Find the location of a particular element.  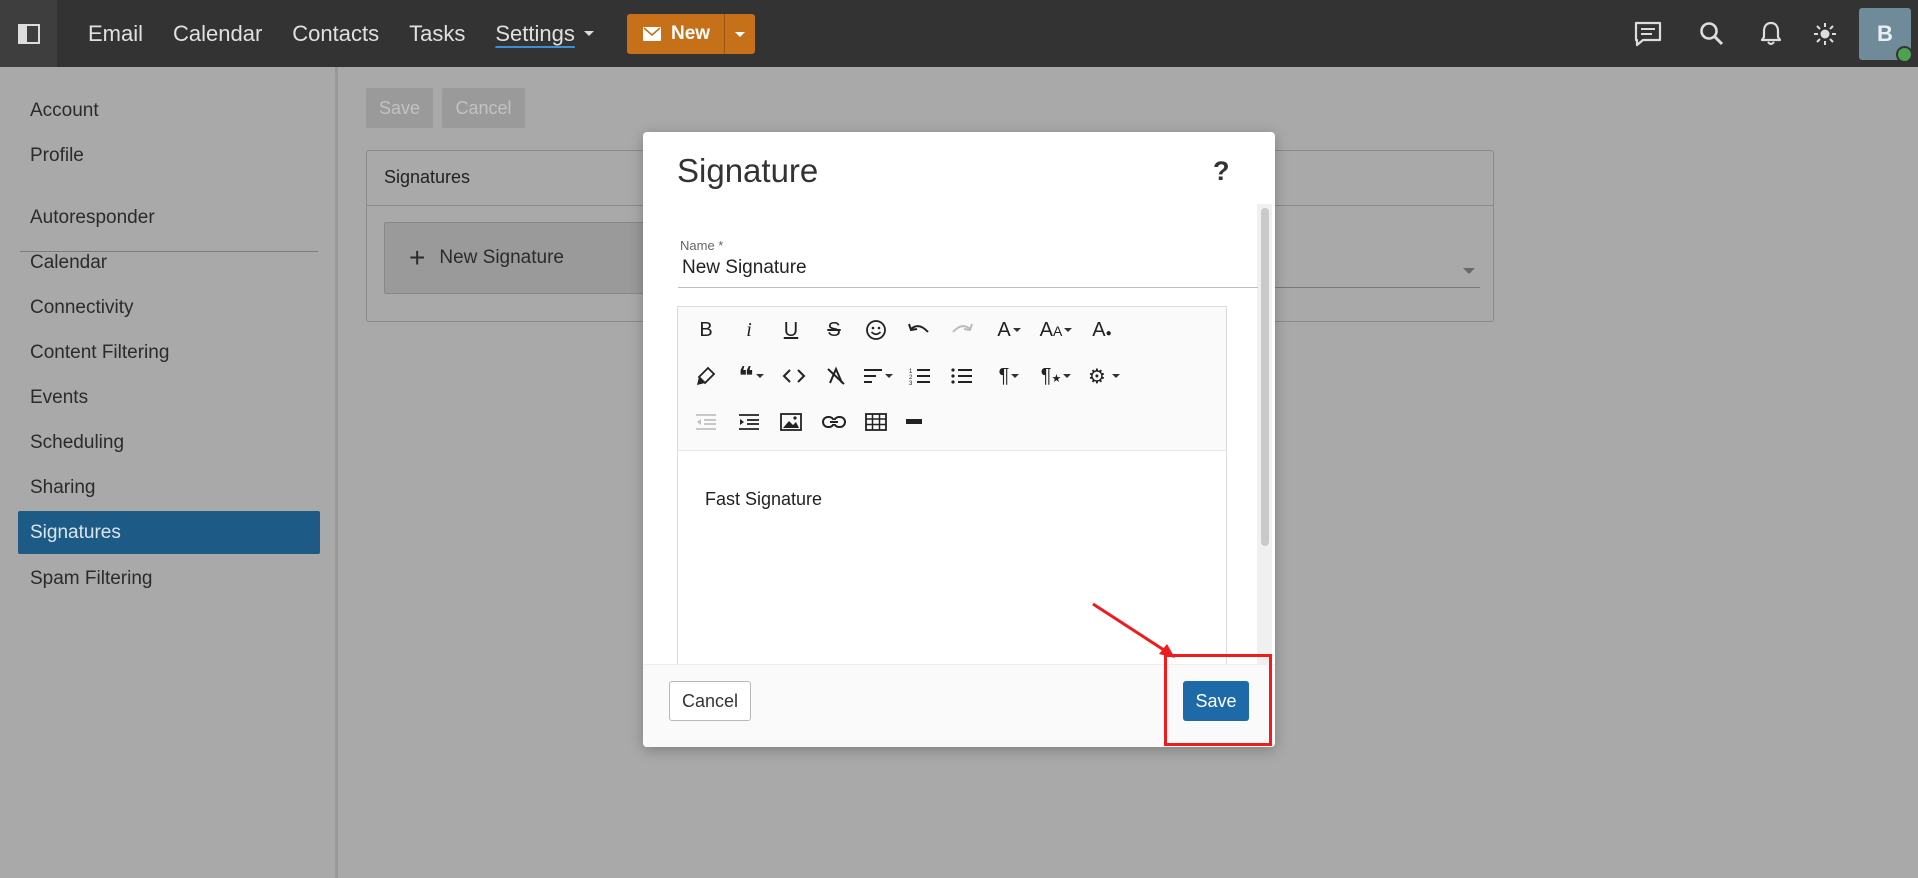

align-left-icon is located at coordinates (873, 376).